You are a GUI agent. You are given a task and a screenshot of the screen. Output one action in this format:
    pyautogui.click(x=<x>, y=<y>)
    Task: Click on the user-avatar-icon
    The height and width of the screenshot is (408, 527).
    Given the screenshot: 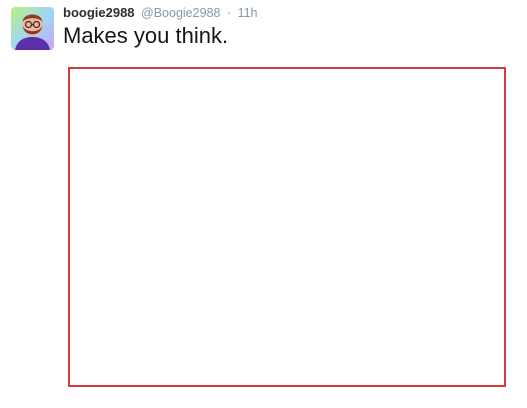 What is the action you would take?
    pyautogui.click(x=32, y=28)
    